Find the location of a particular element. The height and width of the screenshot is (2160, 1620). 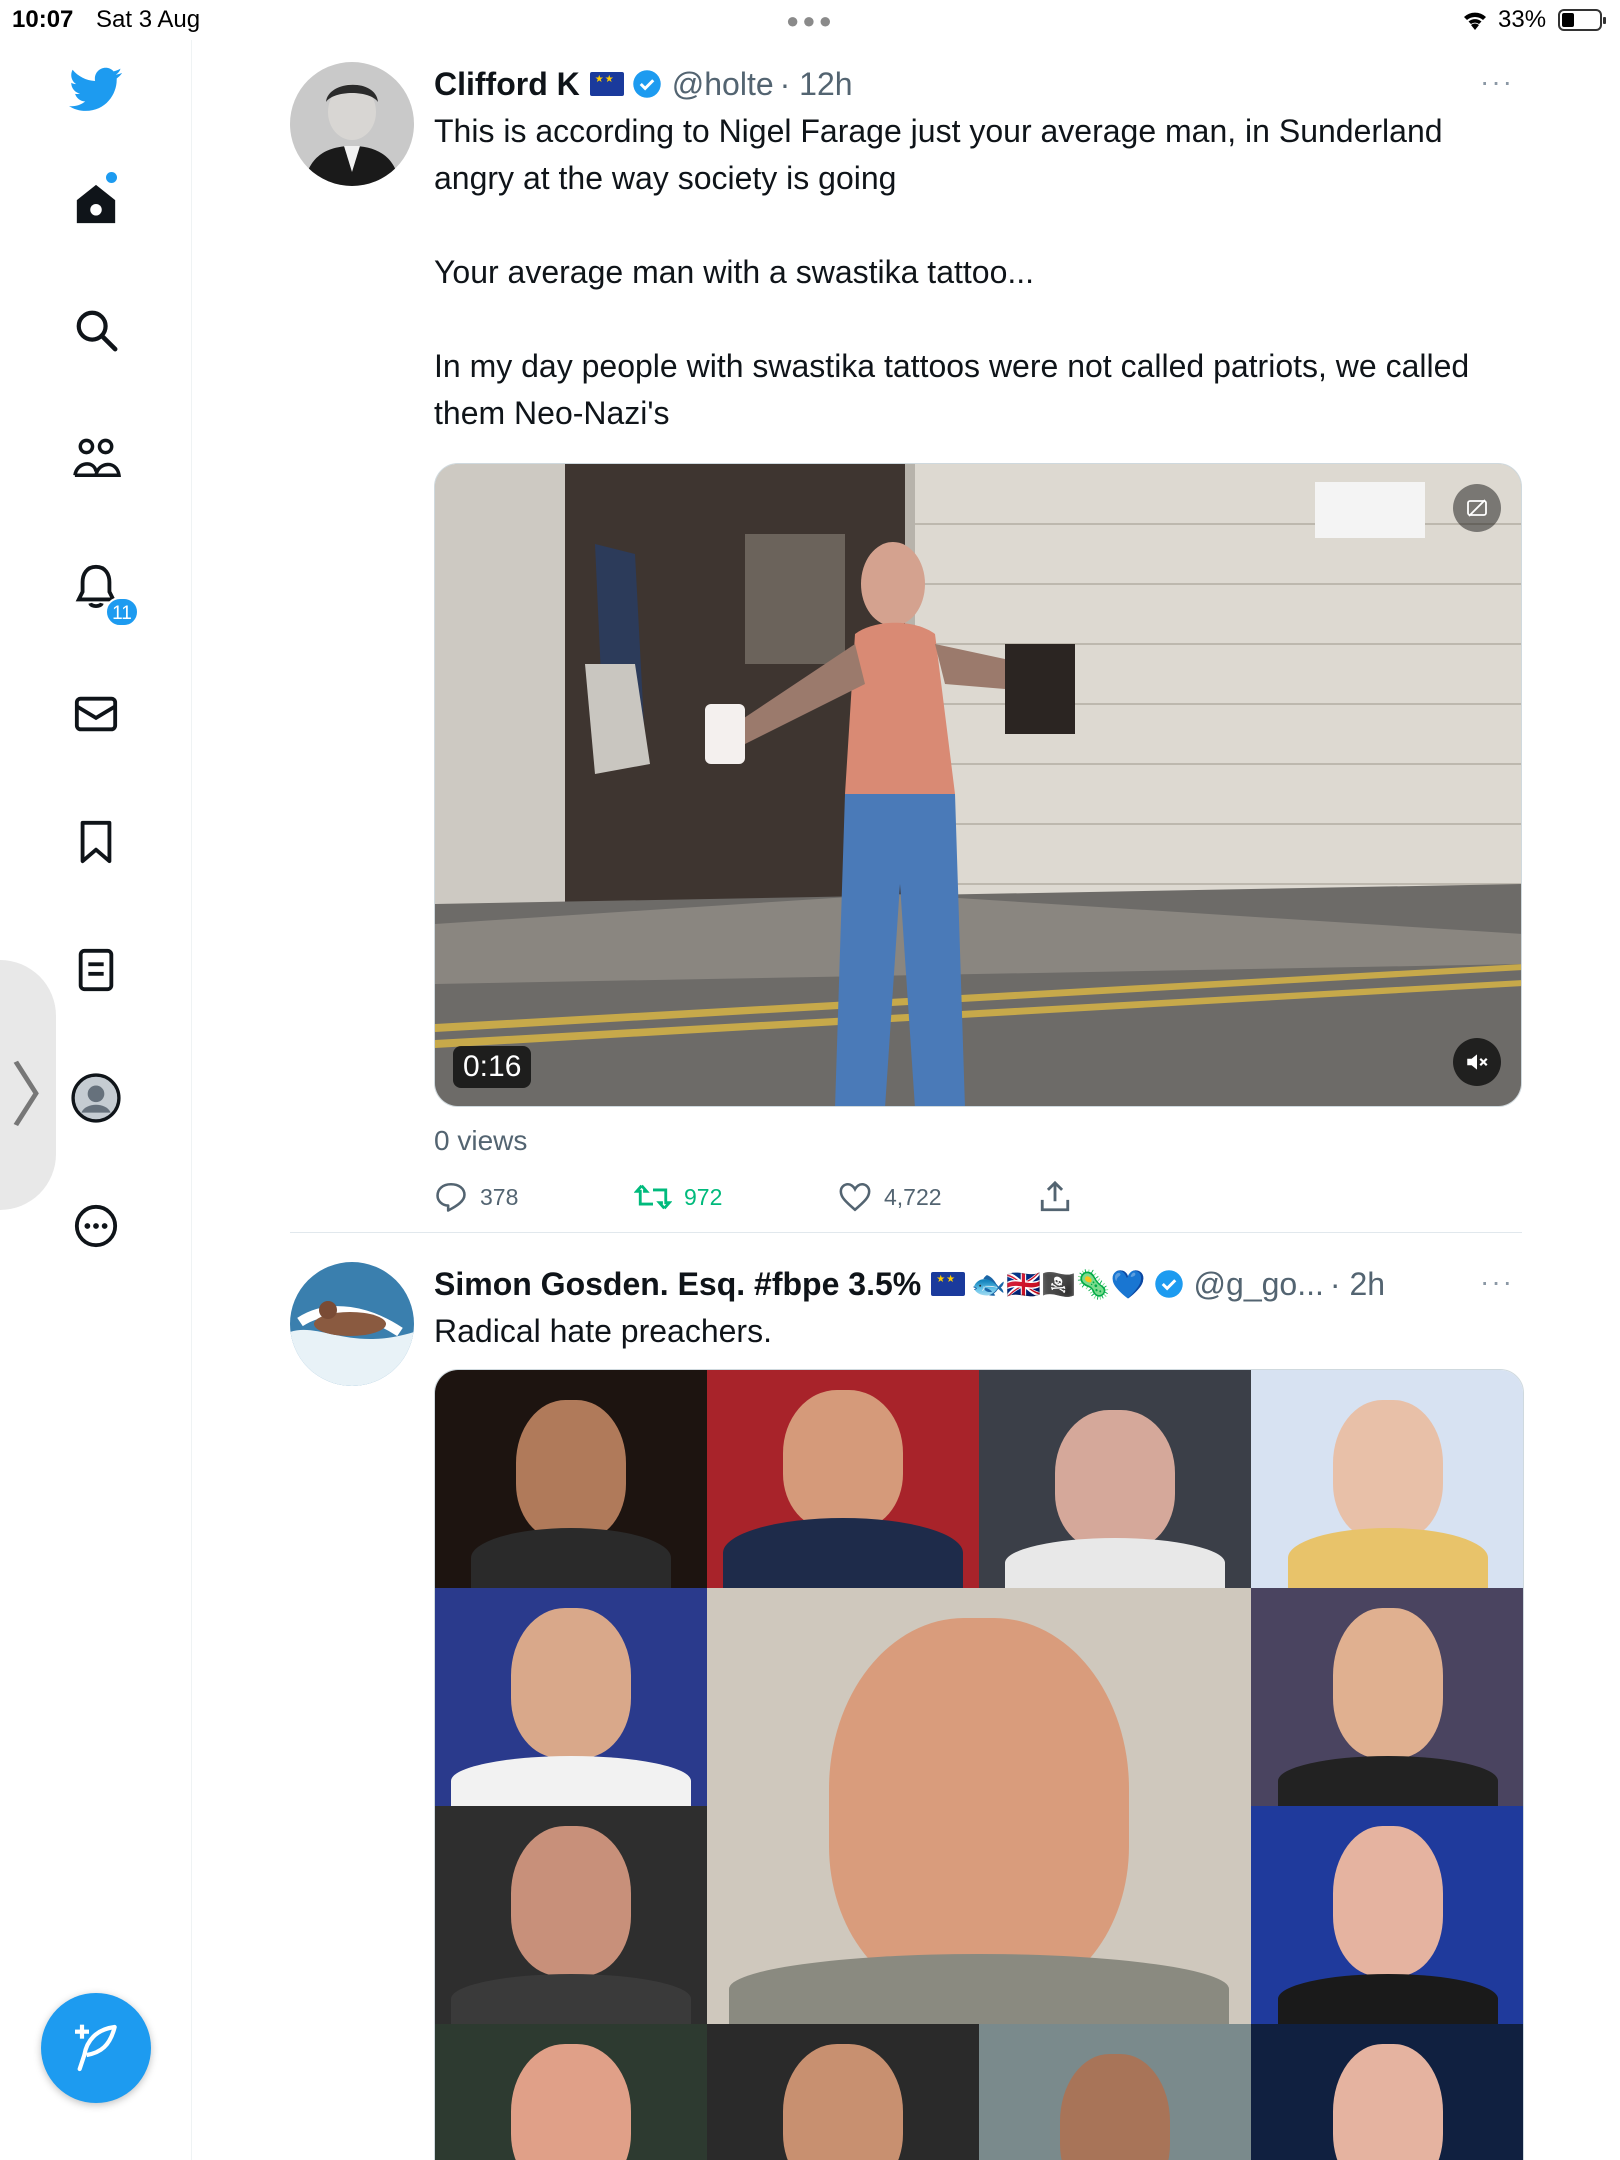

share-icon is located at coordinates (1055, 1196).